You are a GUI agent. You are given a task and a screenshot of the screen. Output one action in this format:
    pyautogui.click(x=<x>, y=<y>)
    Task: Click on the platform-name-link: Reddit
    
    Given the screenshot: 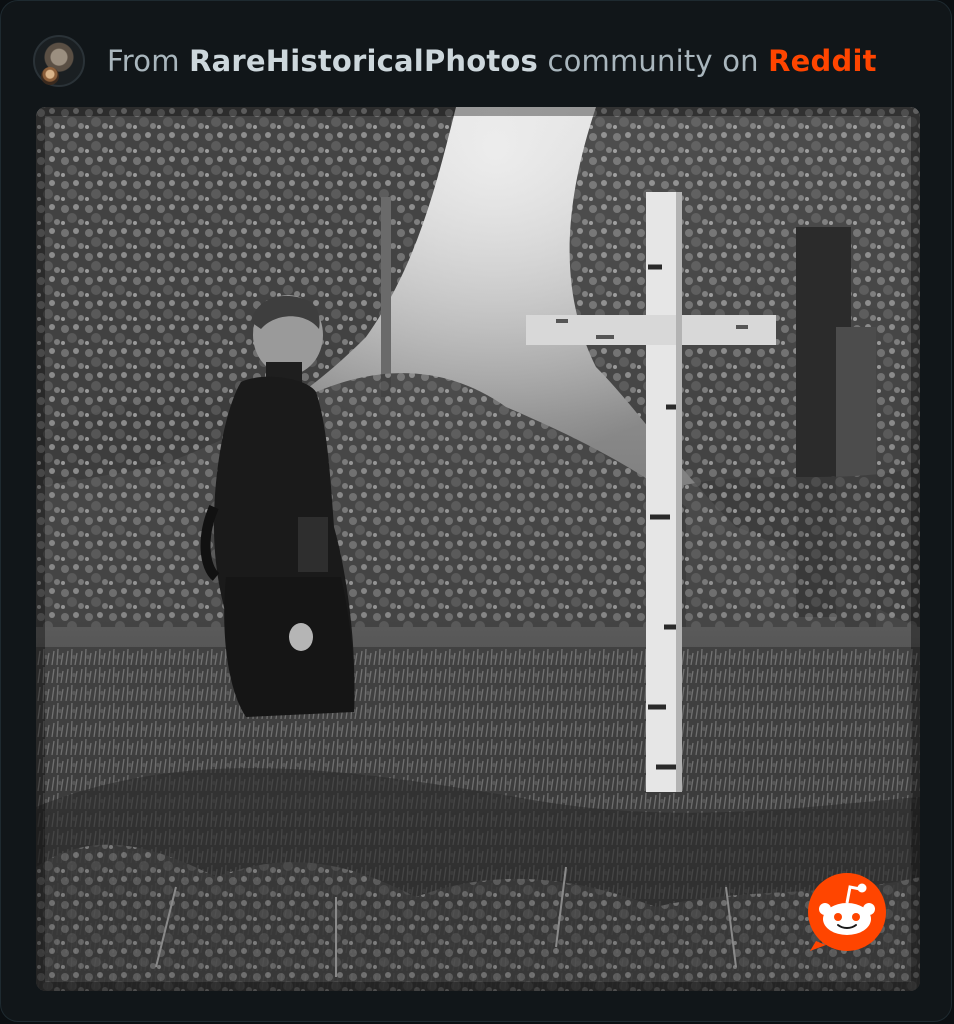 What is the action you would take?
    pyautogui.click(x=822, y=61)
    